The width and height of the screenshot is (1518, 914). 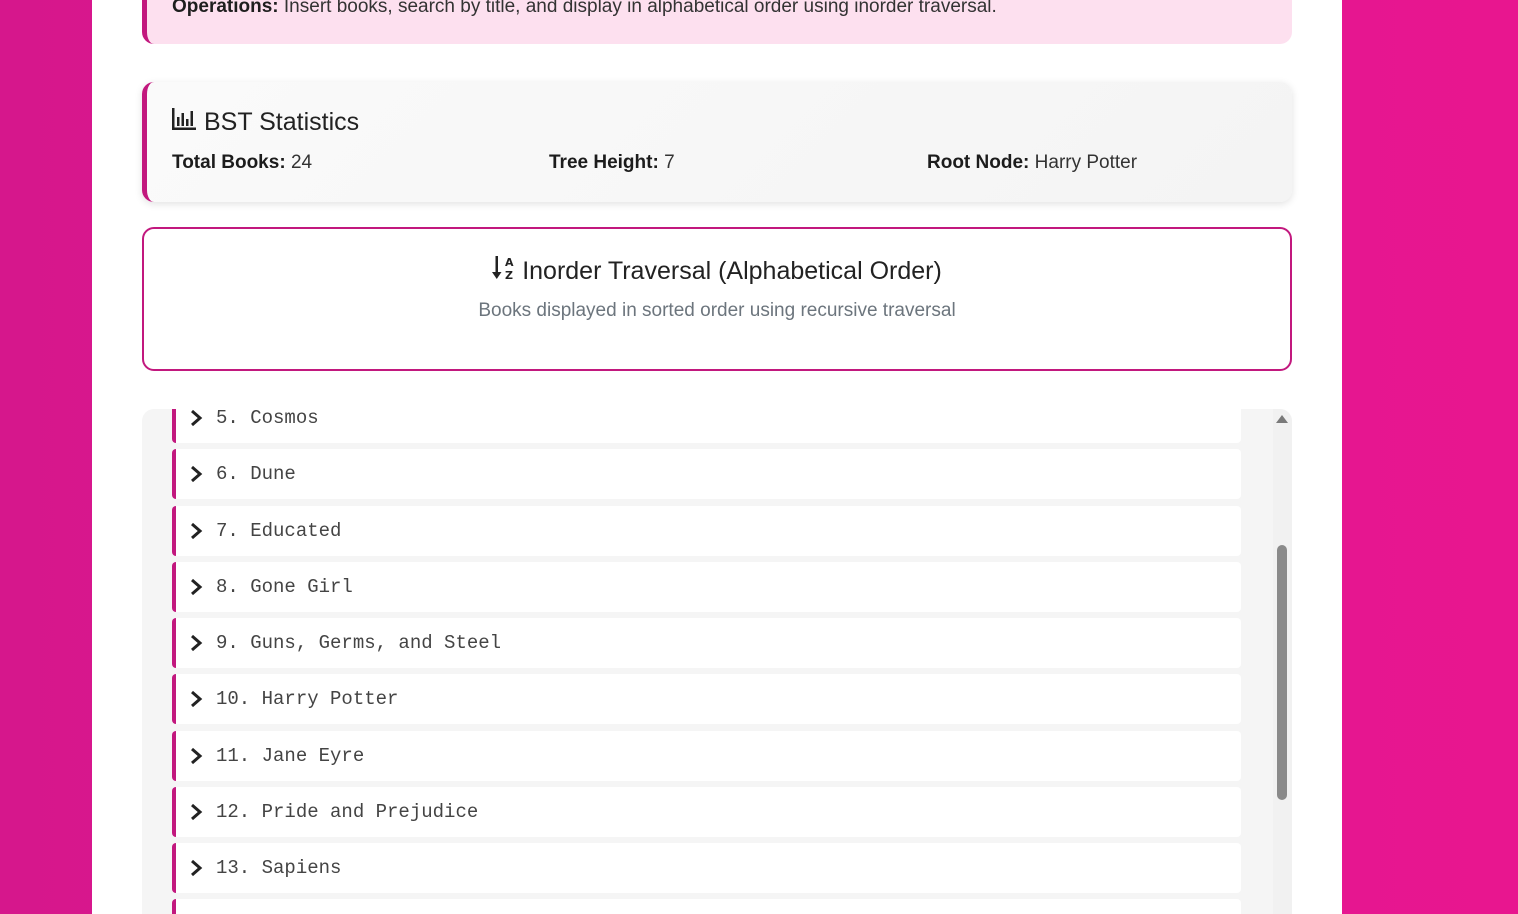 I want to click on book-list-item: 6. Dune, so click(x=706, y=474).